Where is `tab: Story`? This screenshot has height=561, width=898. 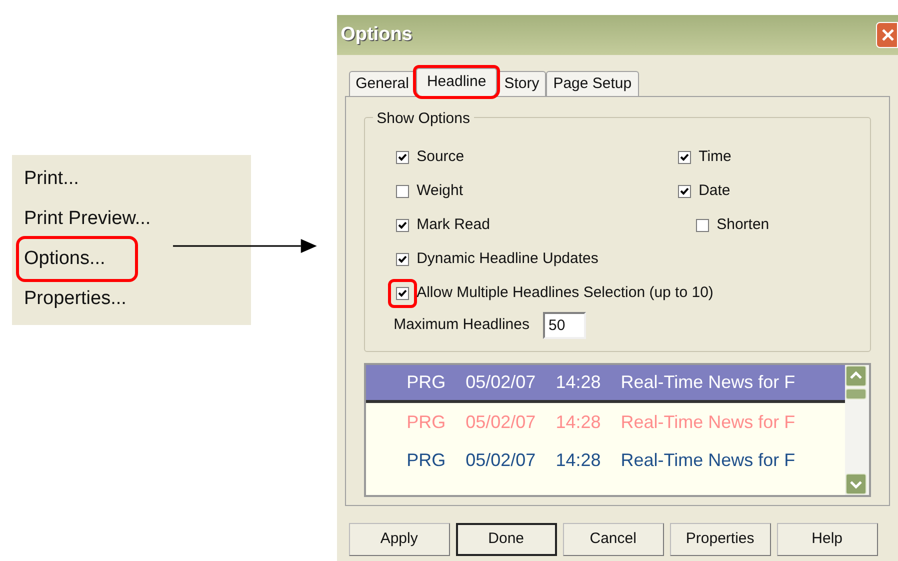 tab: Story is located at coordinates (521, 83).